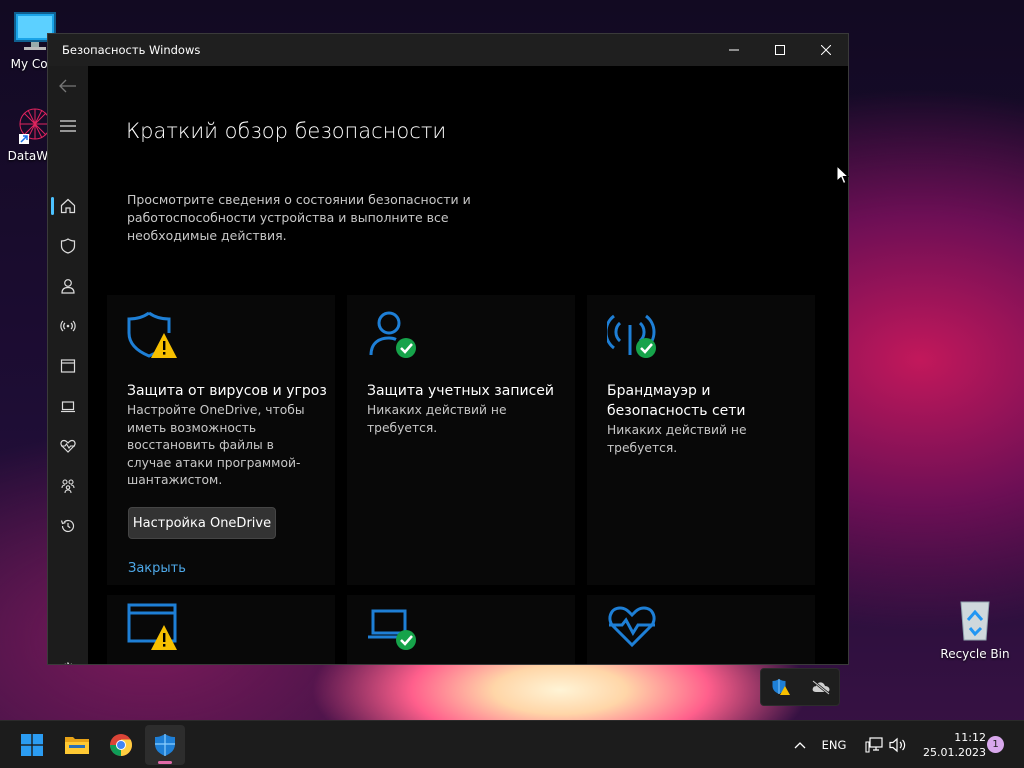  What do you see at coordinates (897, 745) in the screenshot?
I see `volume-icon` at bounding box center [897, 745].